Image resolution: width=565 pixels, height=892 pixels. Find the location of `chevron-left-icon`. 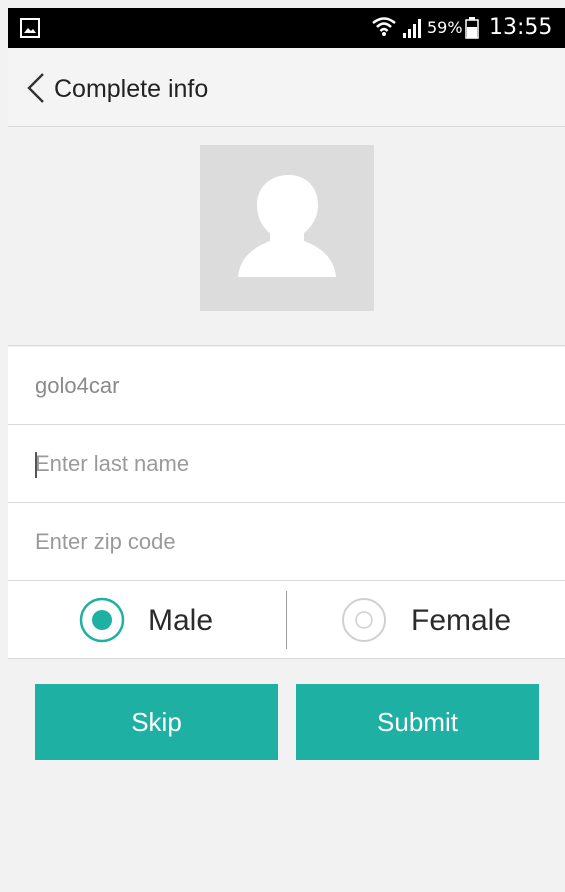

chevron-left-icon is located at coordinates (36, 88).